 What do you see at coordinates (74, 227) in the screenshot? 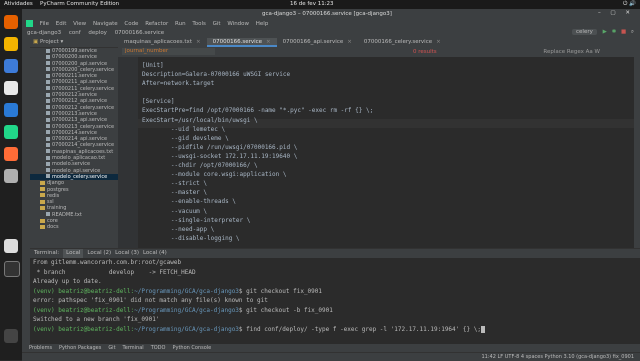
I see `tree-item: docs` at bounding box center [74, 227].